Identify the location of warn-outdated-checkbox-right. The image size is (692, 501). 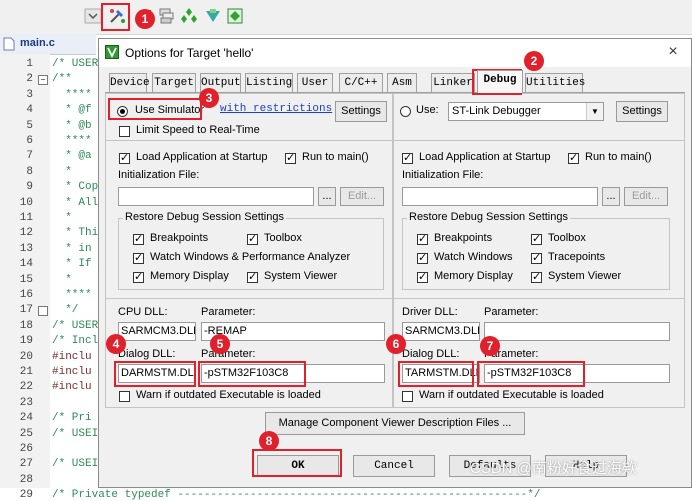
(407, 396).